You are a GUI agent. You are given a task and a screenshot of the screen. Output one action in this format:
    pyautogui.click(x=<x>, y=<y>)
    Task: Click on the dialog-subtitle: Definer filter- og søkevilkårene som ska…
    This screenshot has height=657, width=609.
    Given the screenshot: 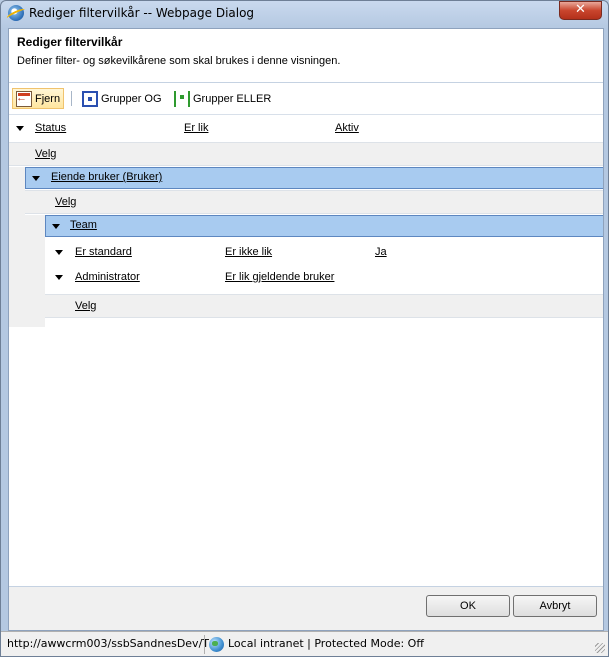 What is the action you would take?
    pyautogui.click(x=179, y=61)
    